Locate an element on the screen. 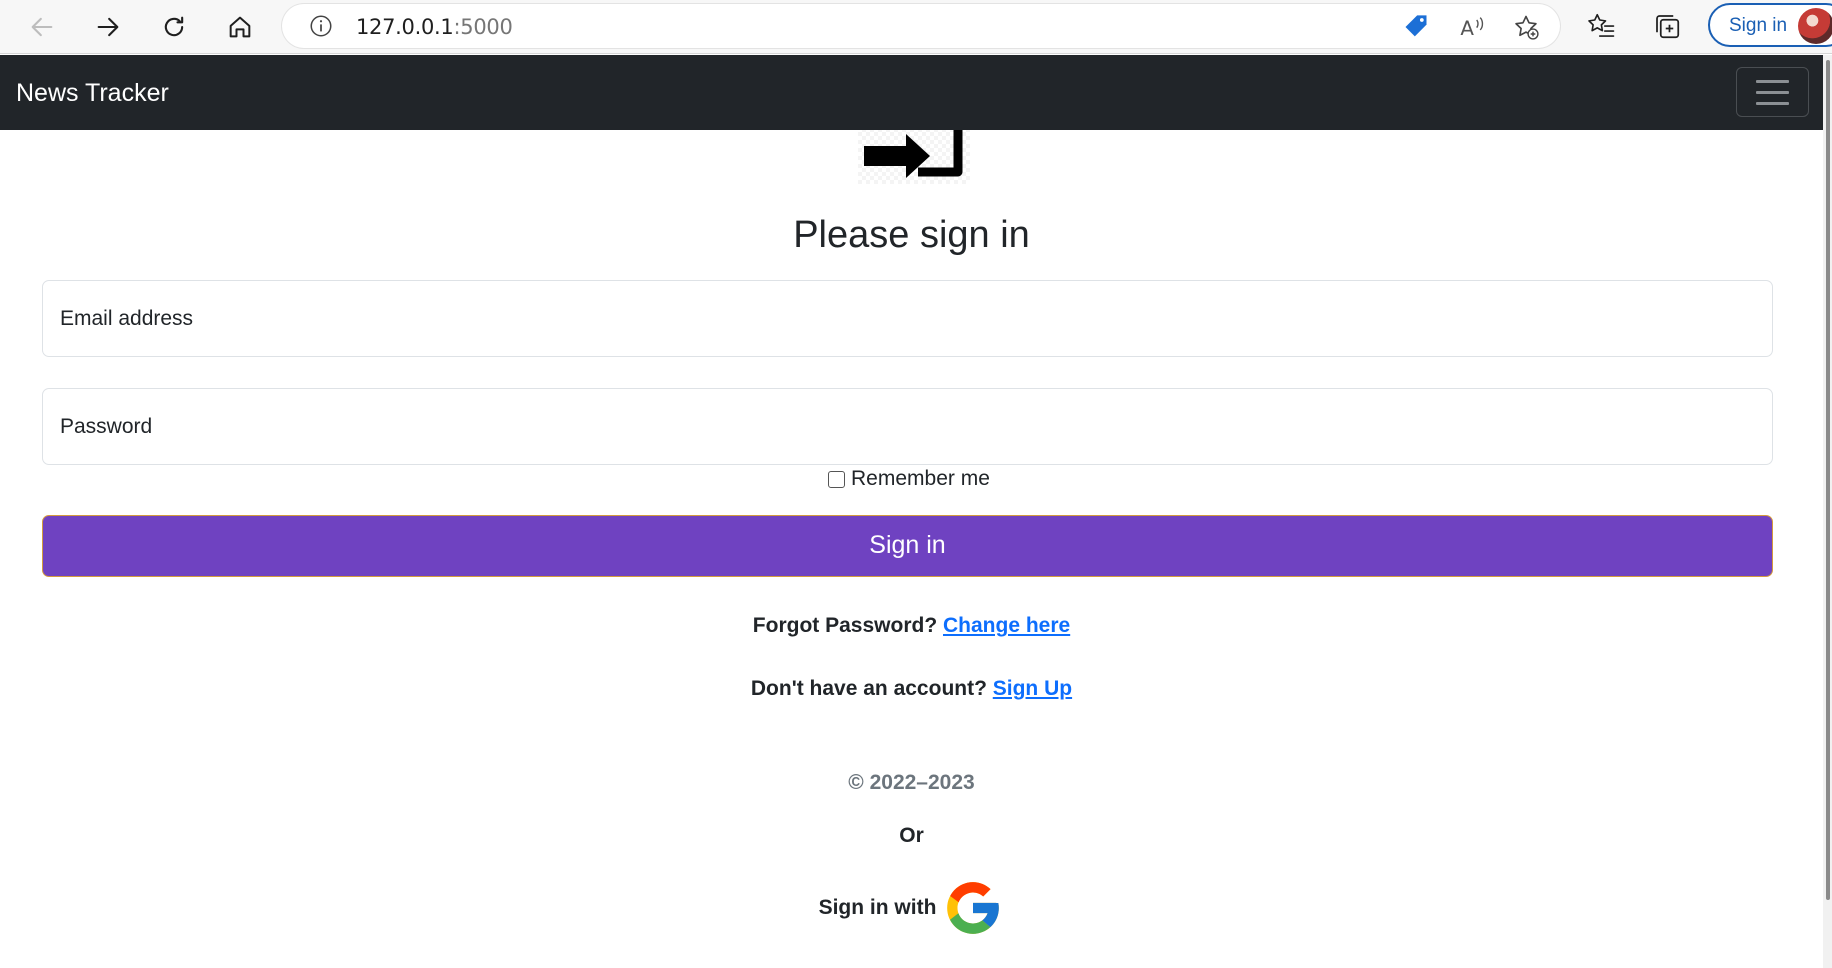 The height and width of the screenshot is (968, 1832). page-title: Please sign in is located at coordinates (911, 235).